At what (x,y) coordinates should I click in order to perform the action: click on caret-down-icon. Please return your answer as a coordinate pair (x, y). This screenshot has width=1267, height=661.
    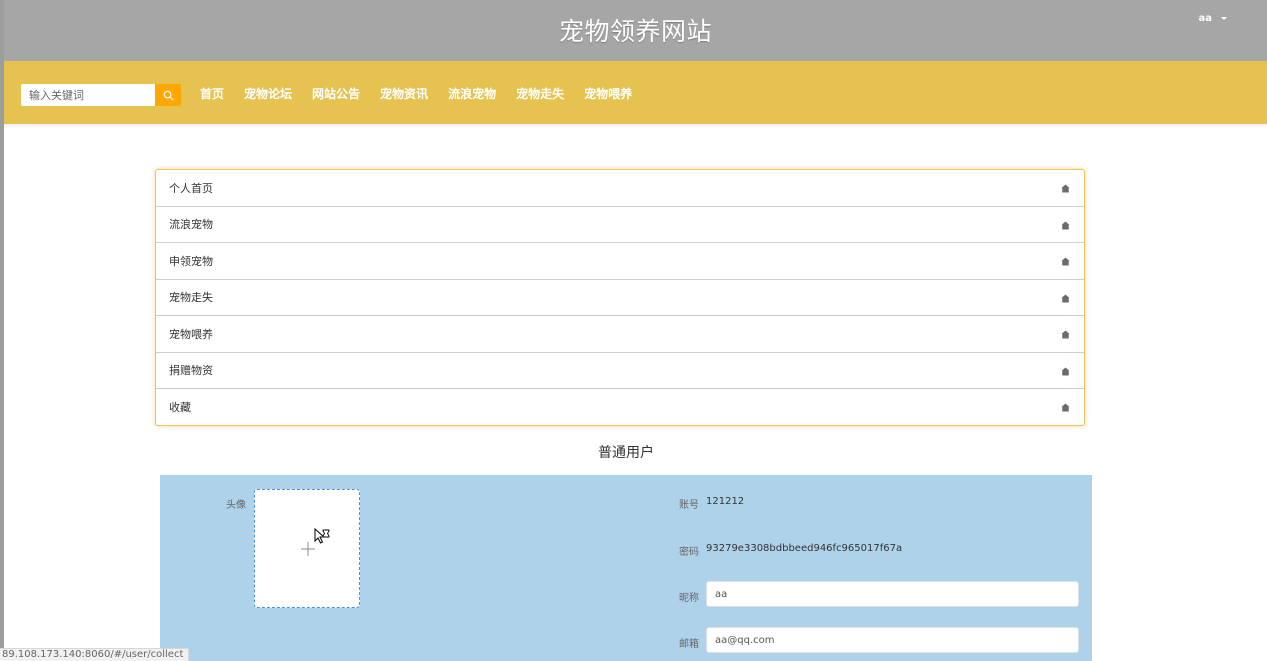
    Looking at the image, I should click on (1224, 18).